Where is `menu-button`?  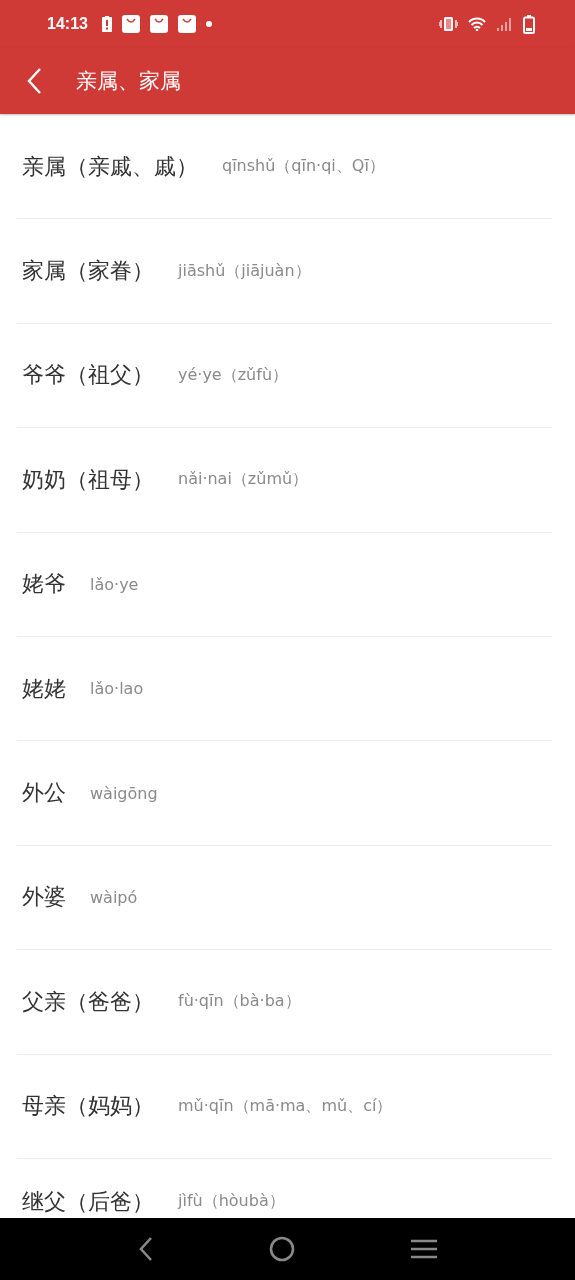 menu-button is located at coordinates (424, 1249).